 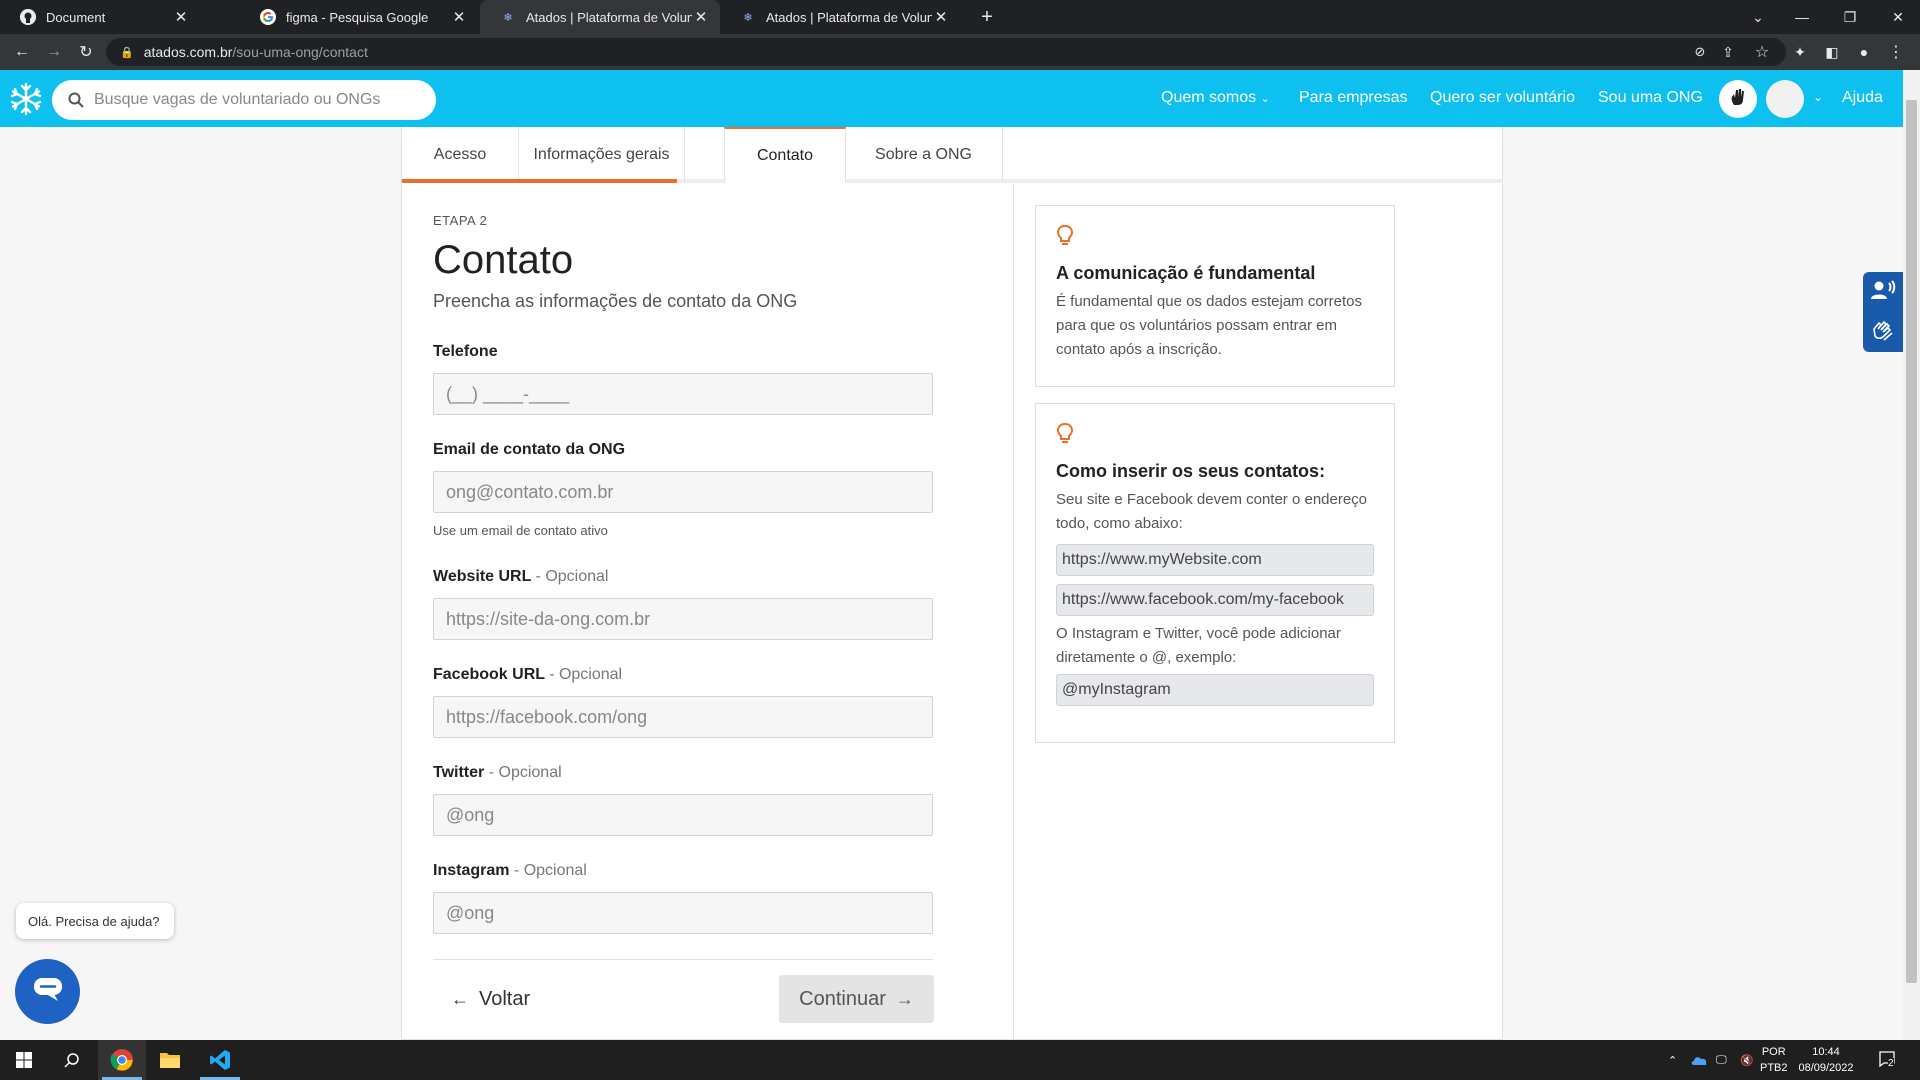 What do you see at coordinates (1728, 52) in the screenshot?
I see `share-icon: ⇪` at bounding box center [1728, 52].